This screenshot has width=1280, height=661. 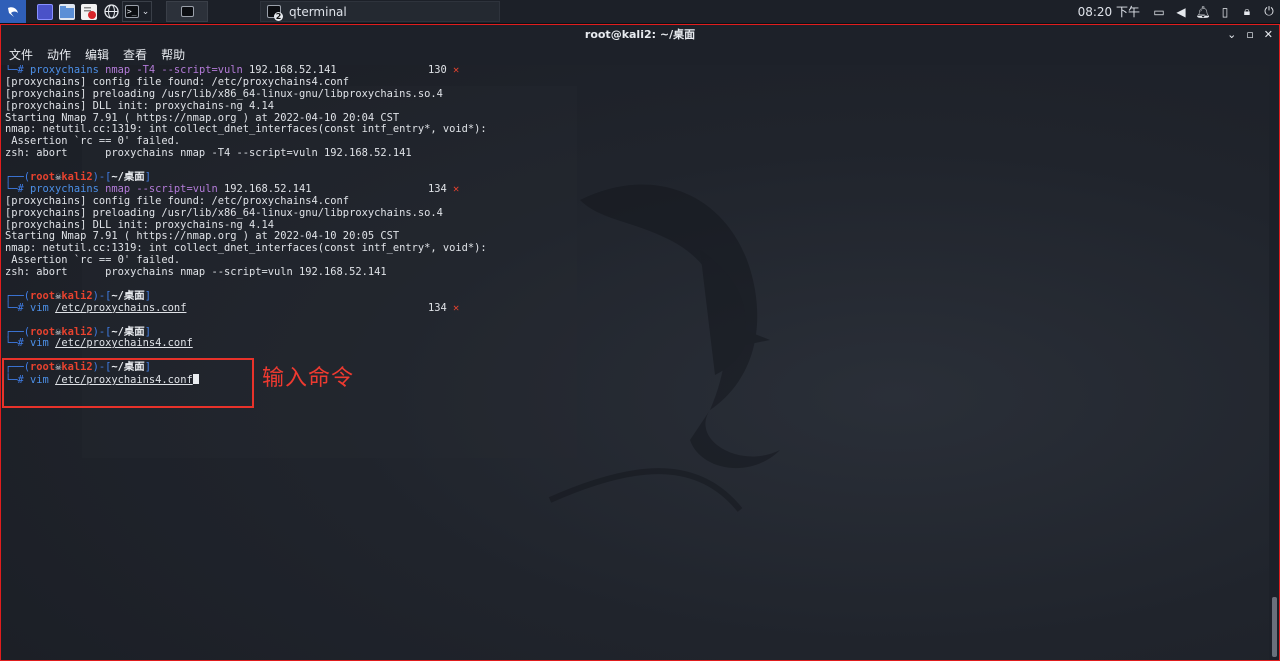 I want to click on terminal-icon: 2, so click(x=275, y=13).